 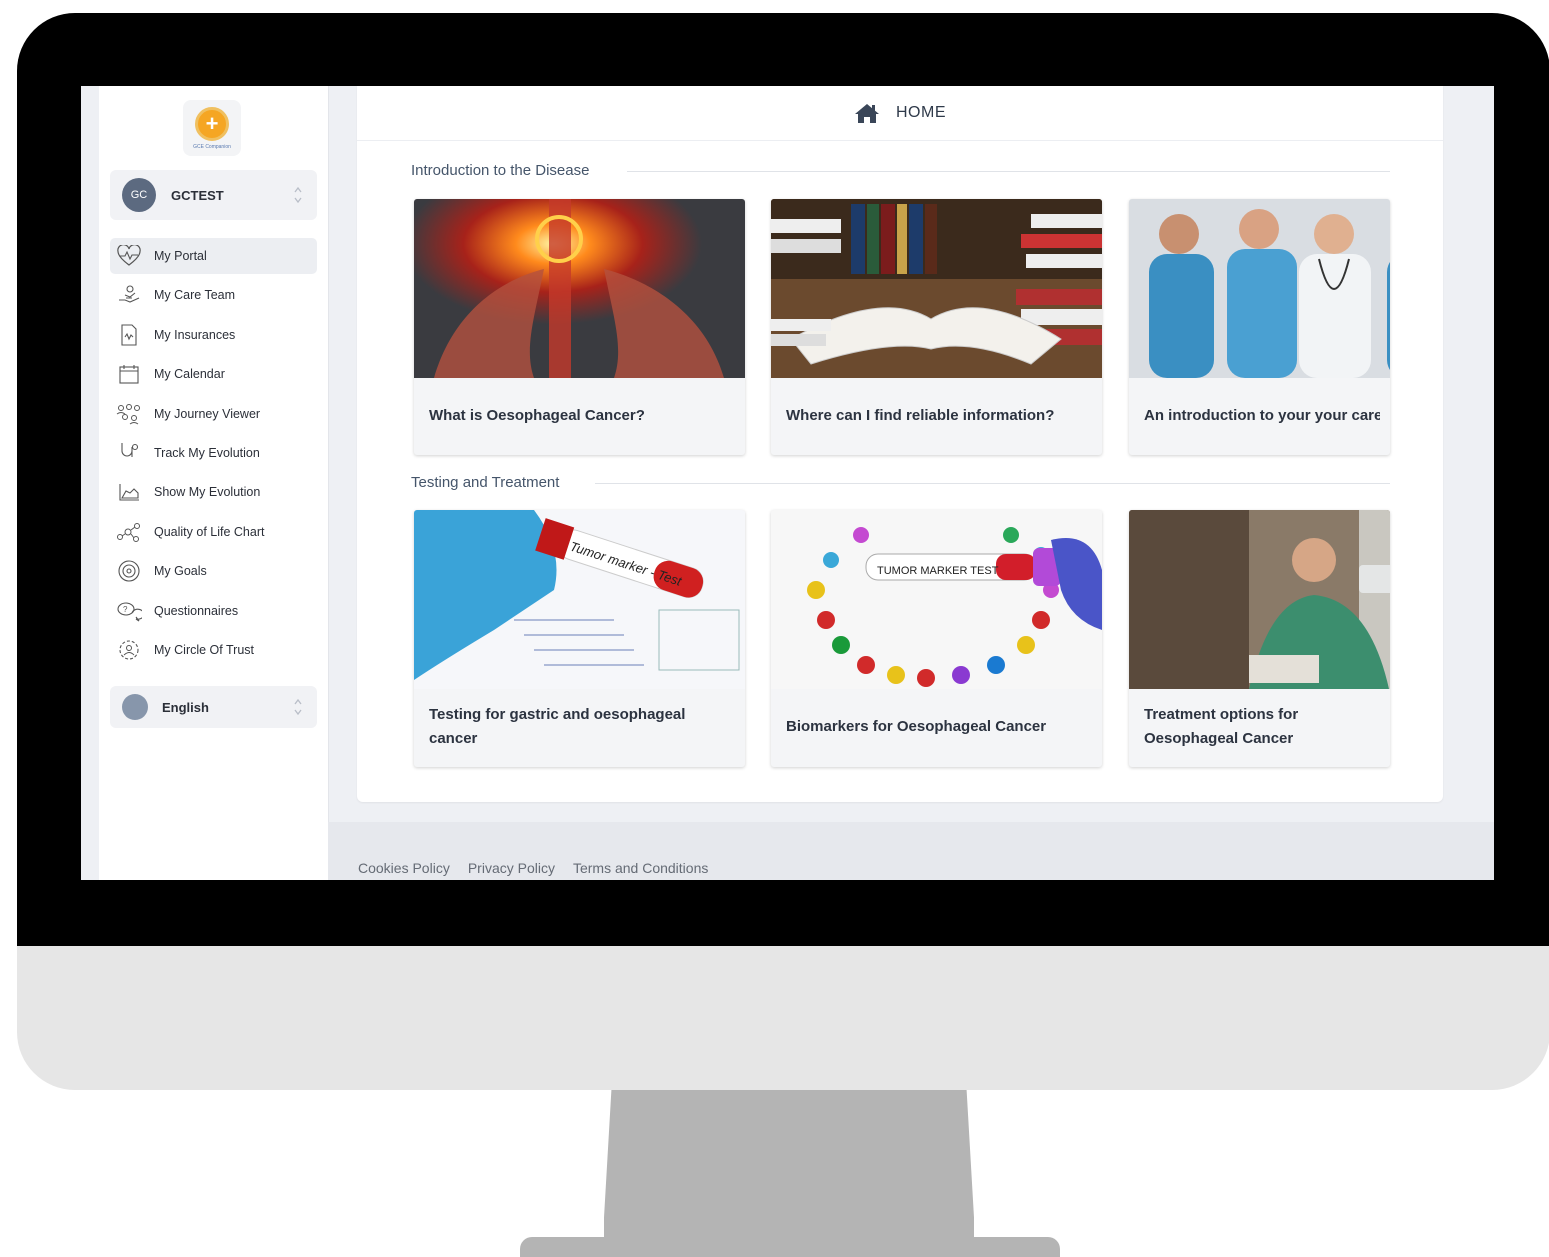 What do you see at coordinates (209, 531) in the screenshot?
I see `sidebar-item-label: Quality of Life Chart` at bounding box center [209, 531].